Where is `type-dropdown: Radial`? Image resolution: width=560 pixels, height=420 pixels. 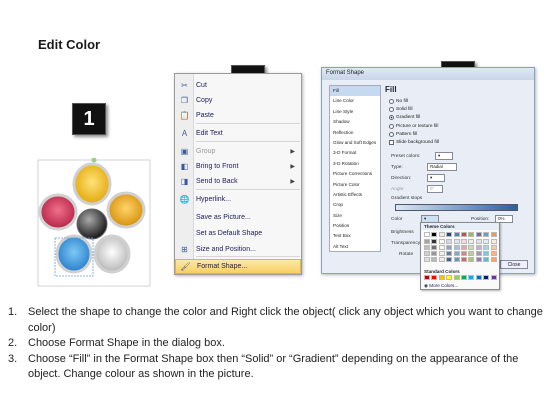 type-dropdown: Radial is located at coordinates (442, 167).